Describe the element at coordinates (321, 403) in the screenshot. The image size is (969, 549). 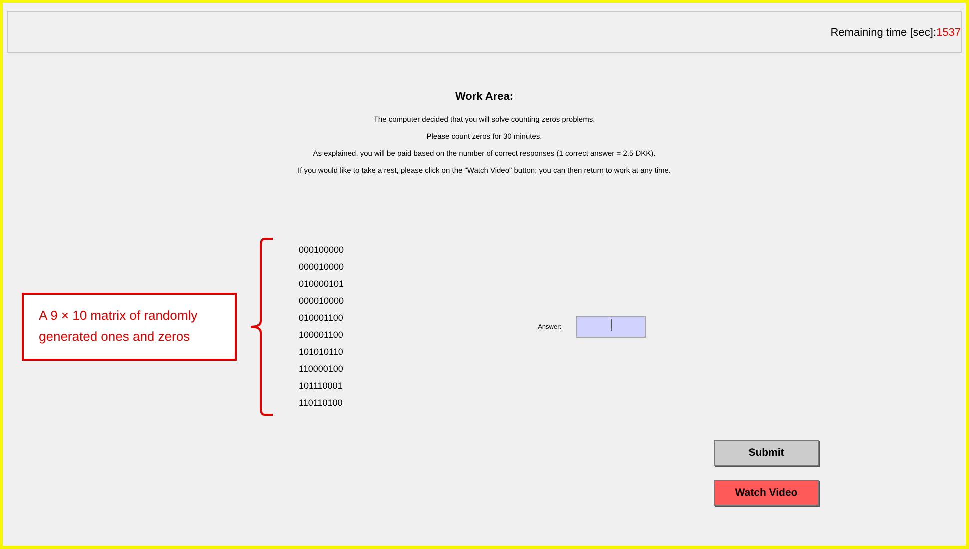
I see `matrix-row-text: 110110100` at that location.